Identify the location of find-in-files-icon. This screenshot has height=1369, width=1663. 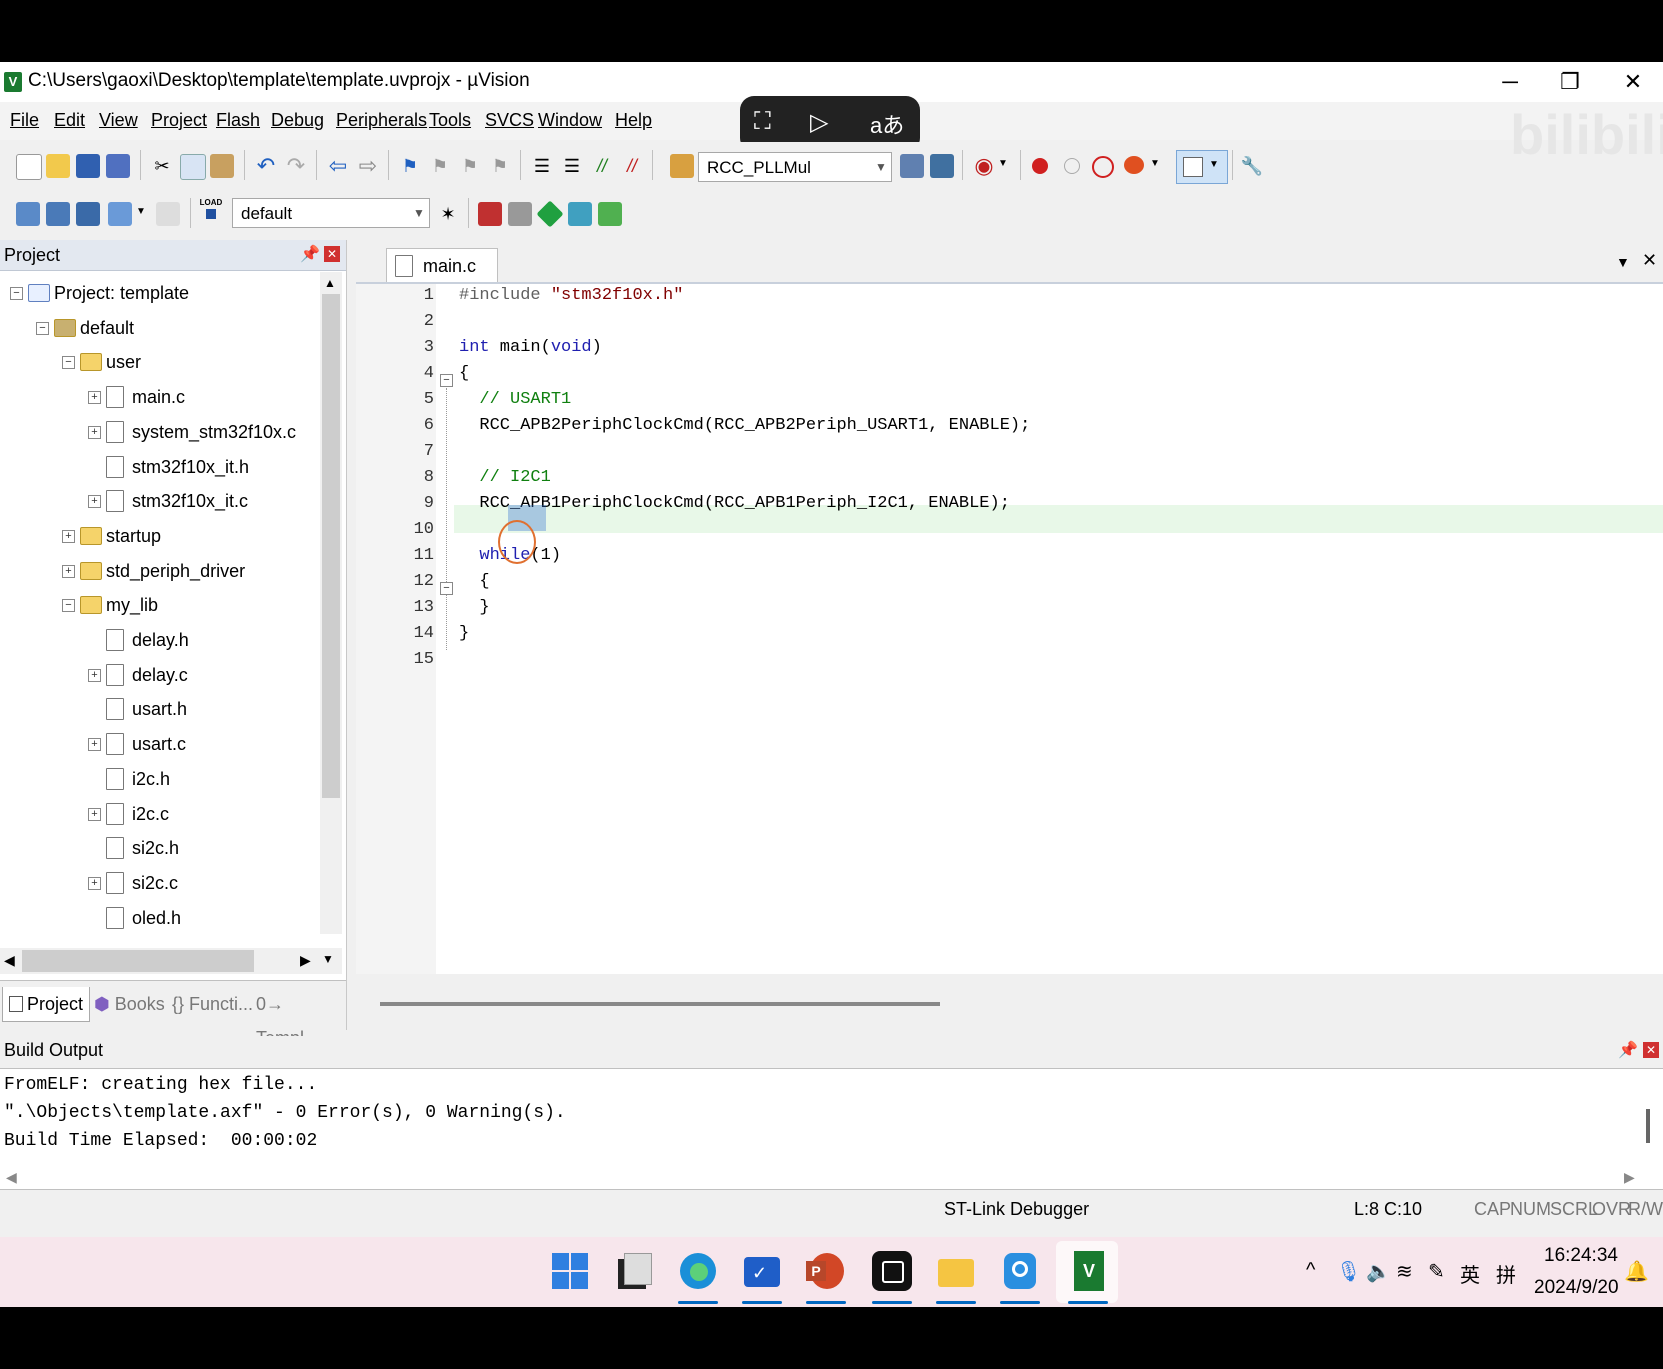
(682, 166).